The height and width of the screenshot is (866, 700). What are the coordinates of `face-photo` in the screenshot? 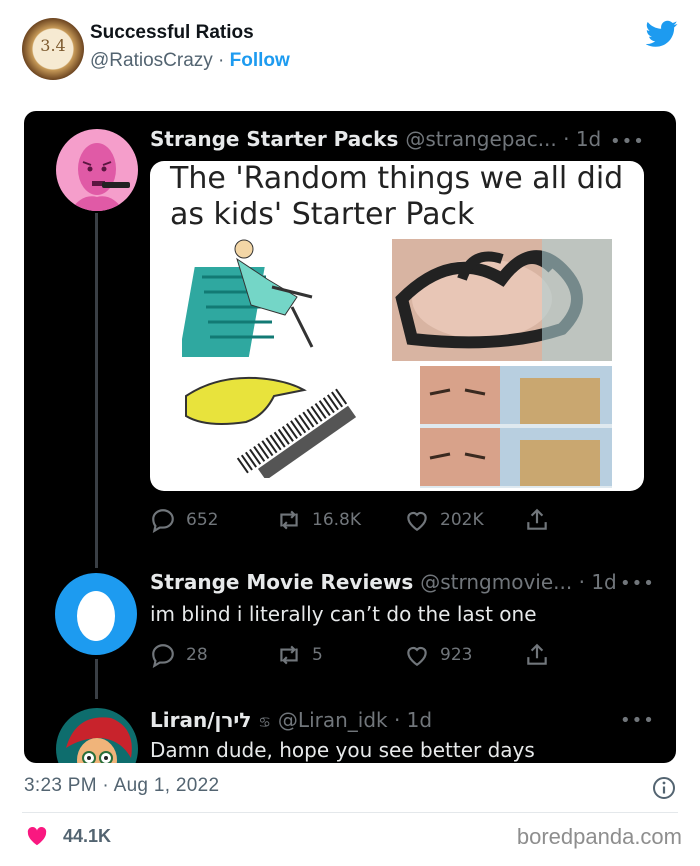 It's located at (502, 300).